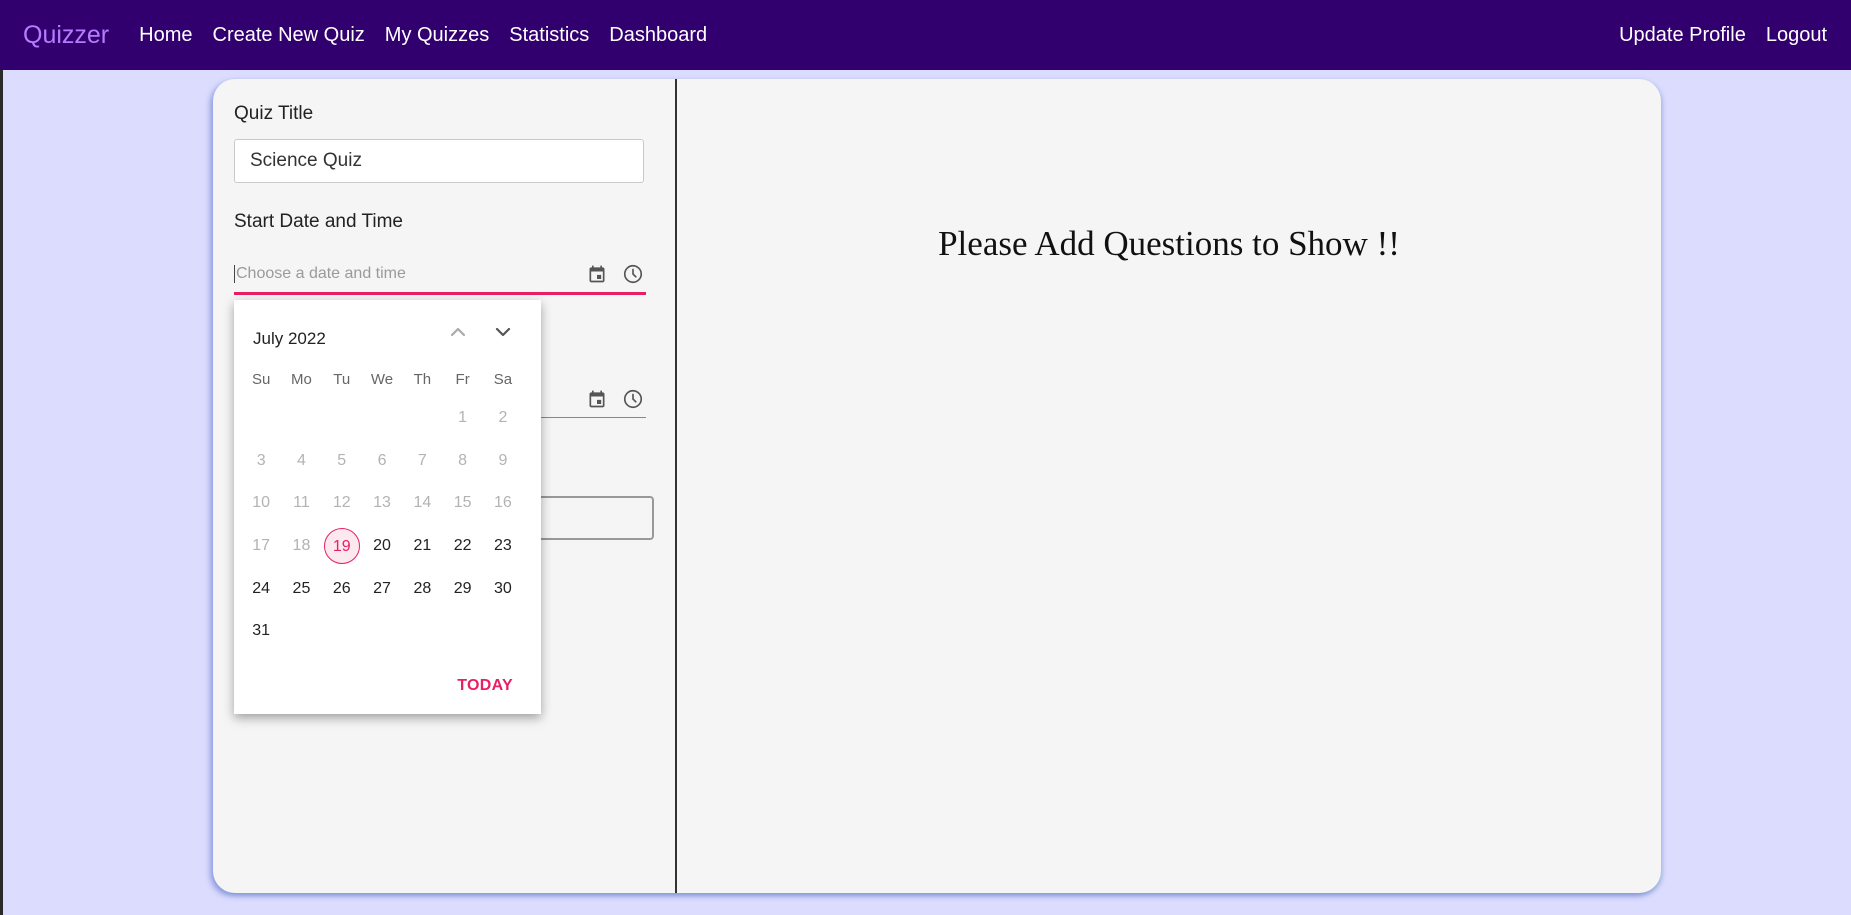 This screenshot has width=1851, height=915. I want to click on calendar-day: 21, so click(422, 546).